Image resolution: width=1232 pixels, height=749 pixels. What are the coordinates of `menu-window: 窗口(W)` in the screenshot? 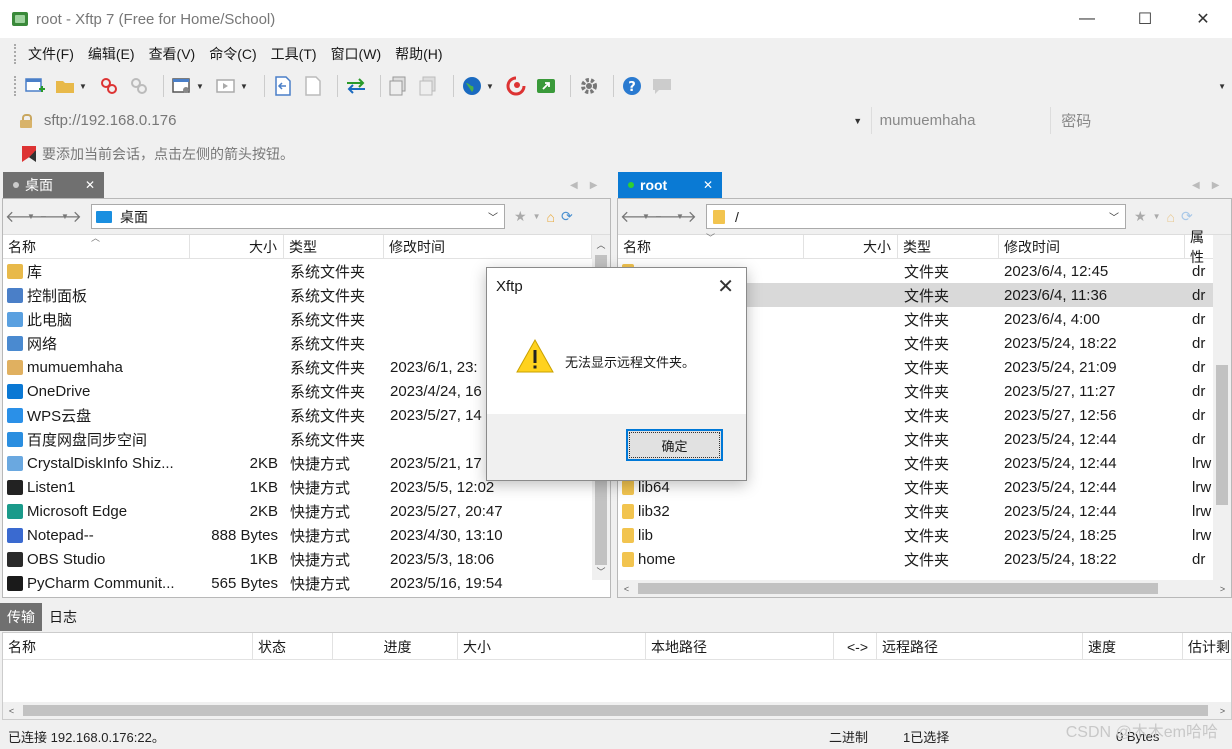 It's located at (356, 54).